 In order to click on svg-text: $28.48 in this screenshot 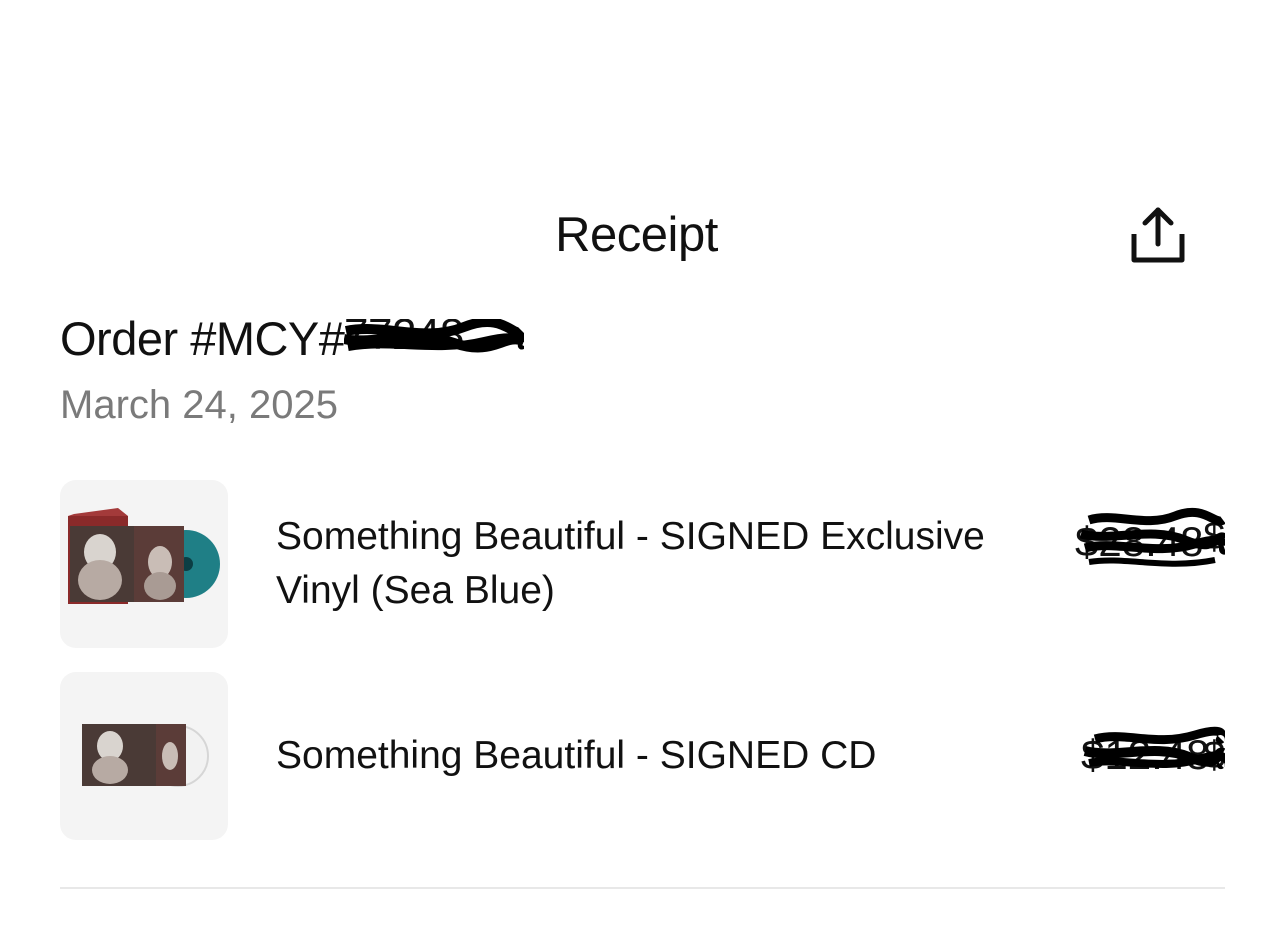, I will do `click(1139, 541)`.